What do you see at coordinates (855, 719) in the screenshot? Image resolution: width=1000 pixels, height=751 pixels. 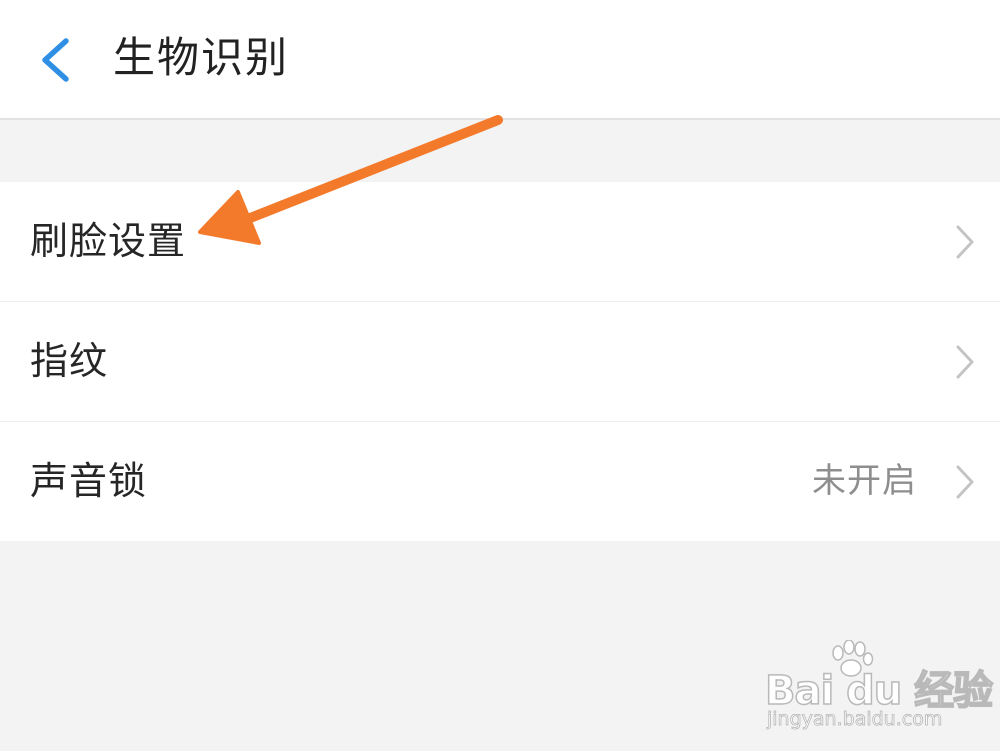 I see `watermark-url: jingyan.baidu.com` at bounding box center [855, 719].